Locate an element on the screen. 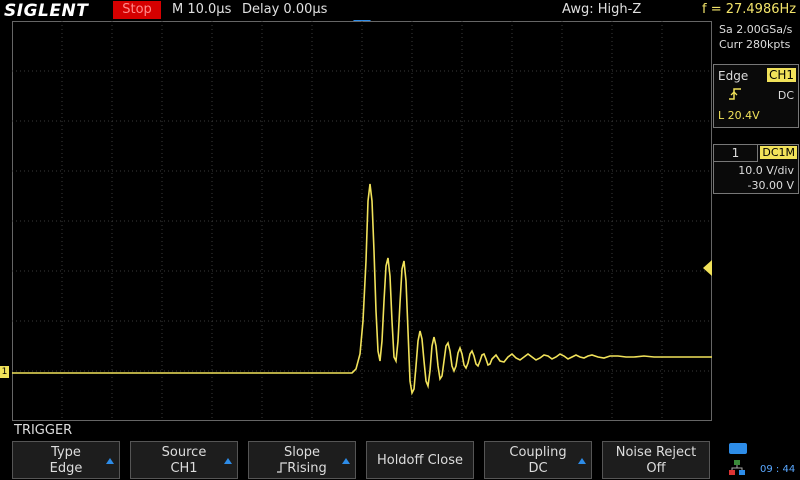 The width and height of the screenshot is (800, 480). trigger-type-label: Edge is located at coordinates (733, 76).